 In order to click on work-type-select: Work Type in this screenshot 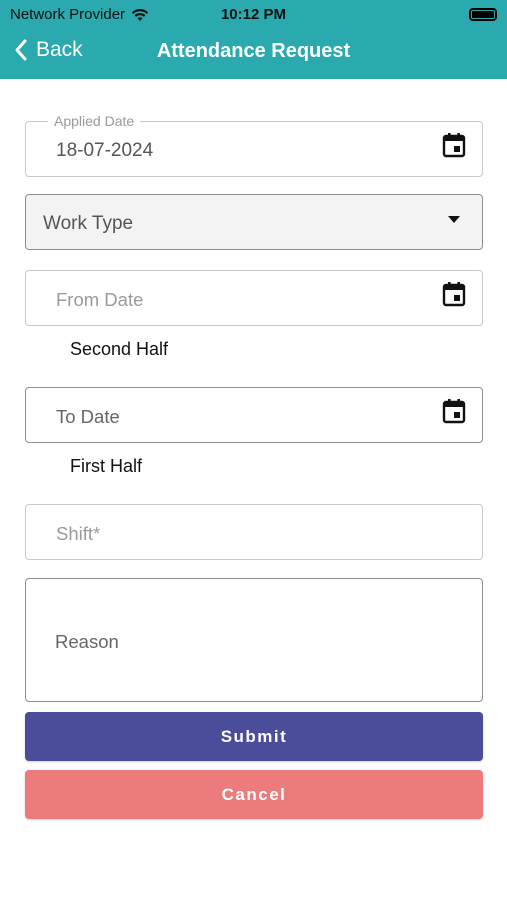, I will do `click(254, 222)`.